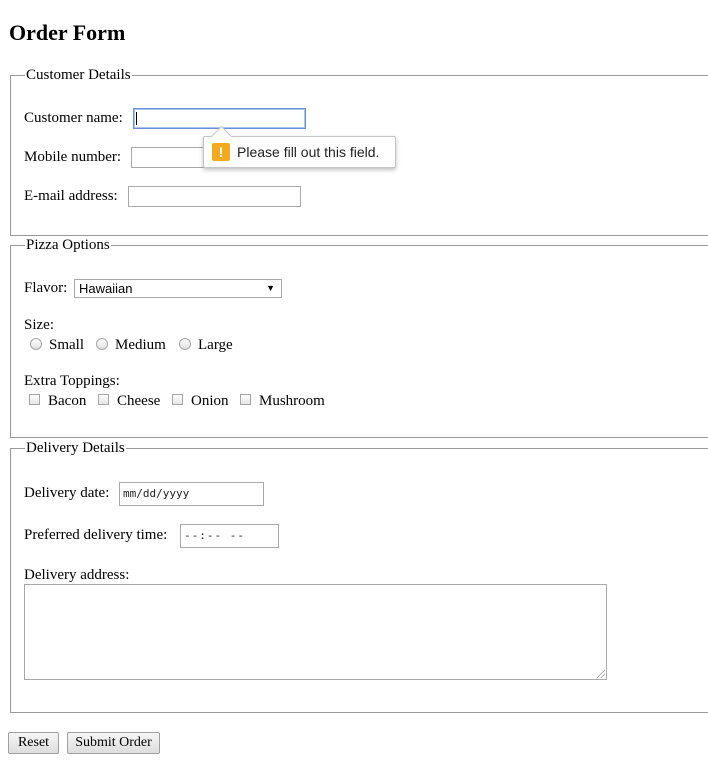 Image resolution: width=708 pixels, height=768 pixels. Describe the element at coordinates (221, 152) in the screenshot. I see `warning-icon: !` at that location.